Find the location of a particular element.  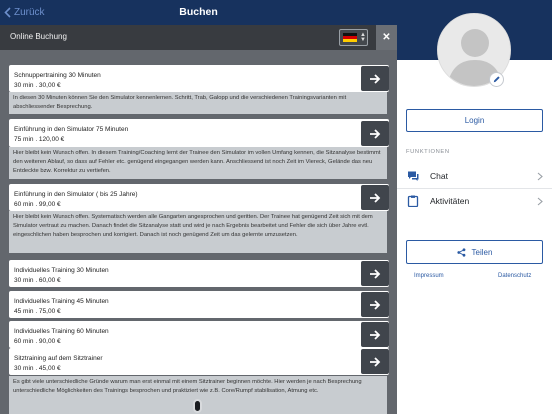

share-icon is located at coordinates (460, 252).